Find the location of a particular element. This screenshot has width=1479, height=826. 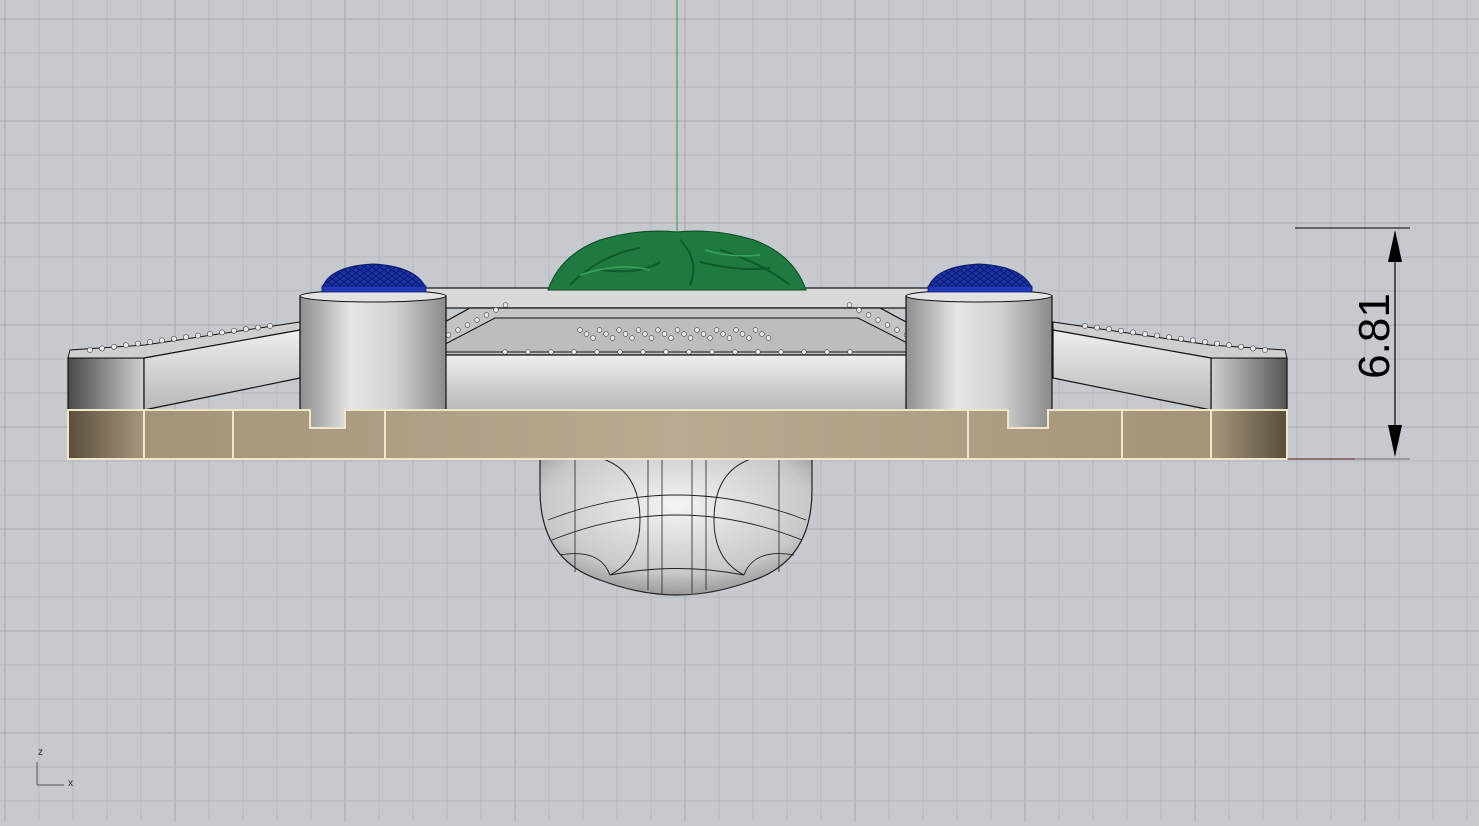

top-frame-bar is located at coordinates (680, 298).